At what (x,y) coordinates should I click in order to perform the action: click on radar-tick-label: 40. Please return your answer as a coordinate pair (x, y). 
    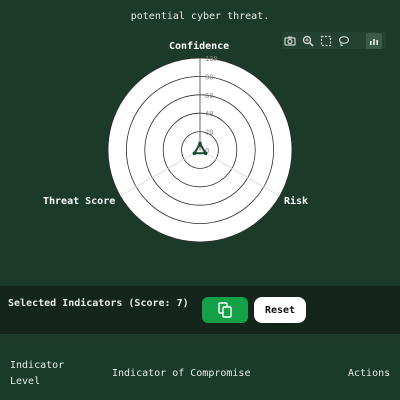
    Looking at the image, I should click on (209, 114).